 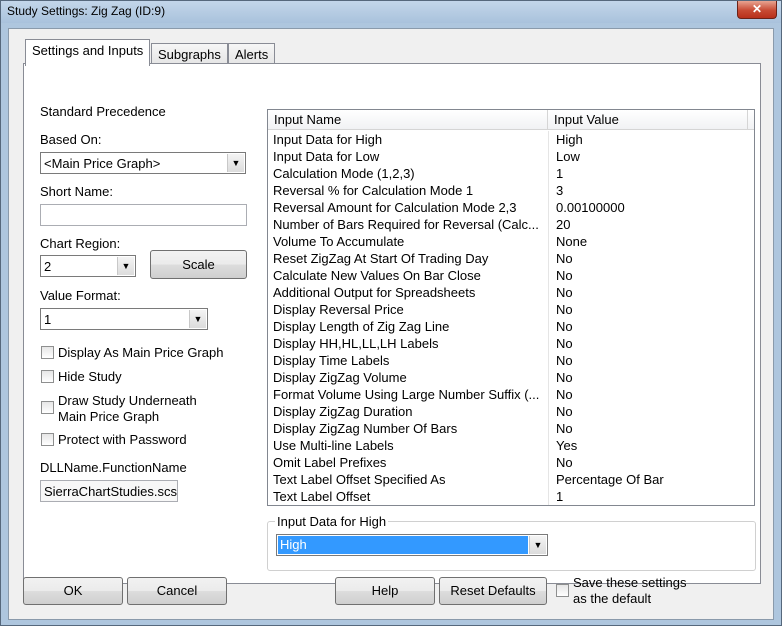 I want to click on based-on-label: Based On:, so click(x=71, y=139).